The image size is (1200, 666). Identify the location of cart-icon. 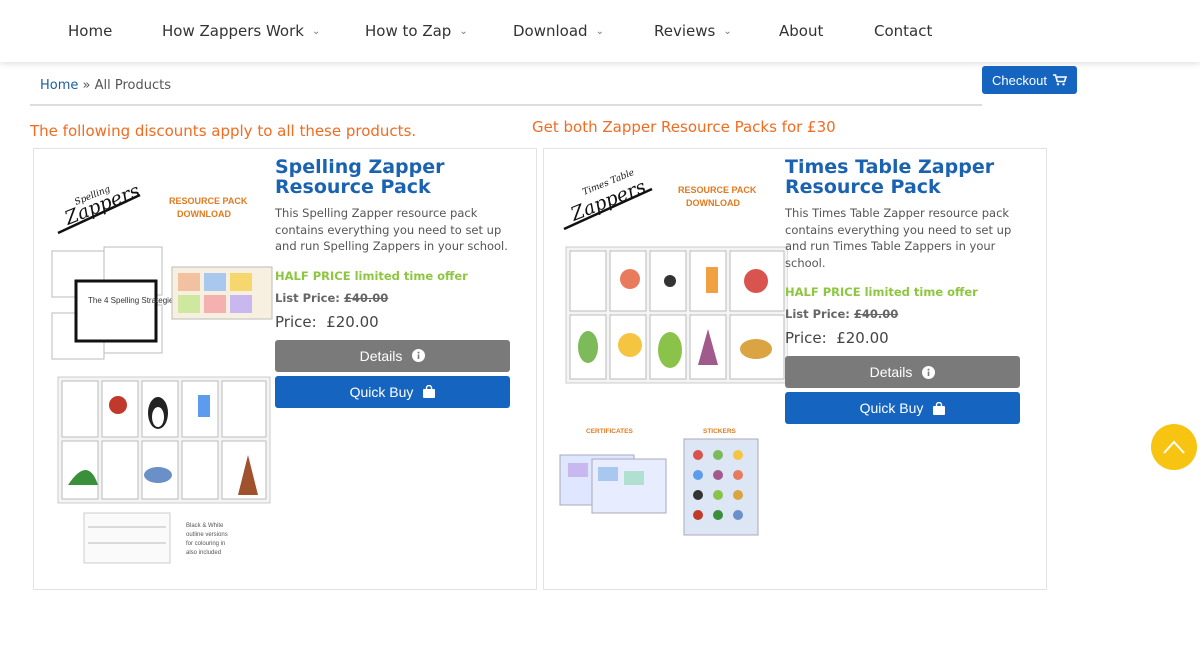
(1059, 80).